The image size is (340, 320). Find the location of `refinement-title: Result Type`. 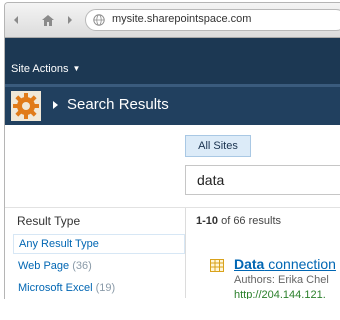

refinement-title: Result Type is located at coordinates (49, 221).